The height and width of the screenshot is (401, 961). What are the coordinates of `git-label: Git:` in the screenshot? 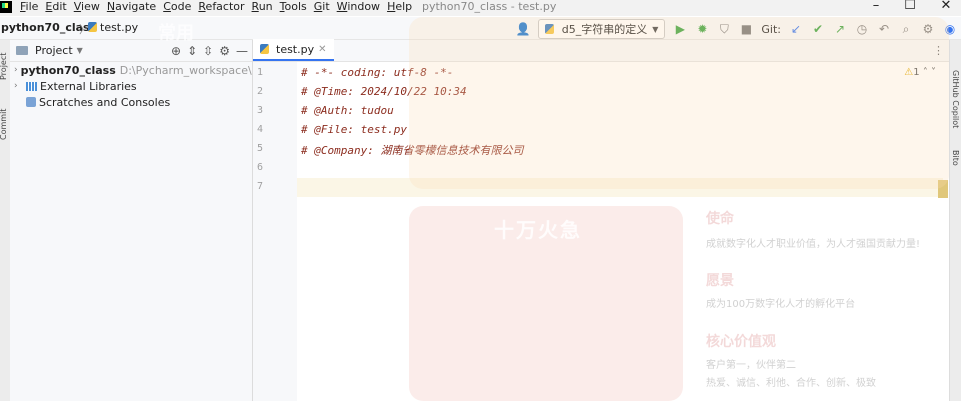 It's located at (771, 29).